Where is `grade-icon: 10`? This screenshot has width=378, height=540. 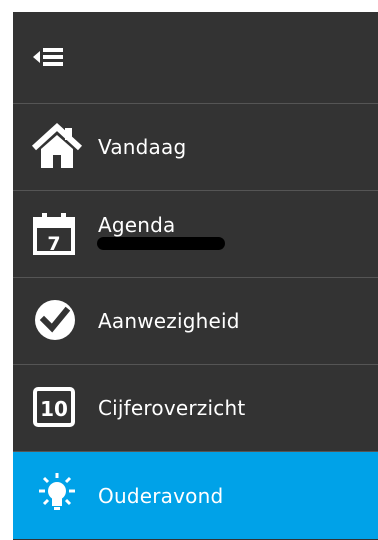 grade-icon: 10 is located at coordinates (57, 408).